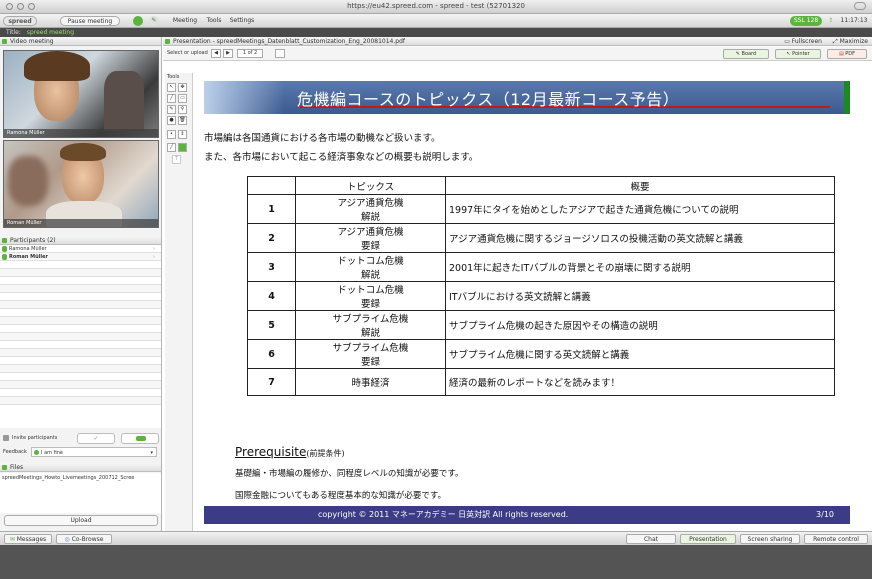 The width and height of the screenshot is (872, 579). I want to click on participant-name: Ramona Müller, so click(28, 249).